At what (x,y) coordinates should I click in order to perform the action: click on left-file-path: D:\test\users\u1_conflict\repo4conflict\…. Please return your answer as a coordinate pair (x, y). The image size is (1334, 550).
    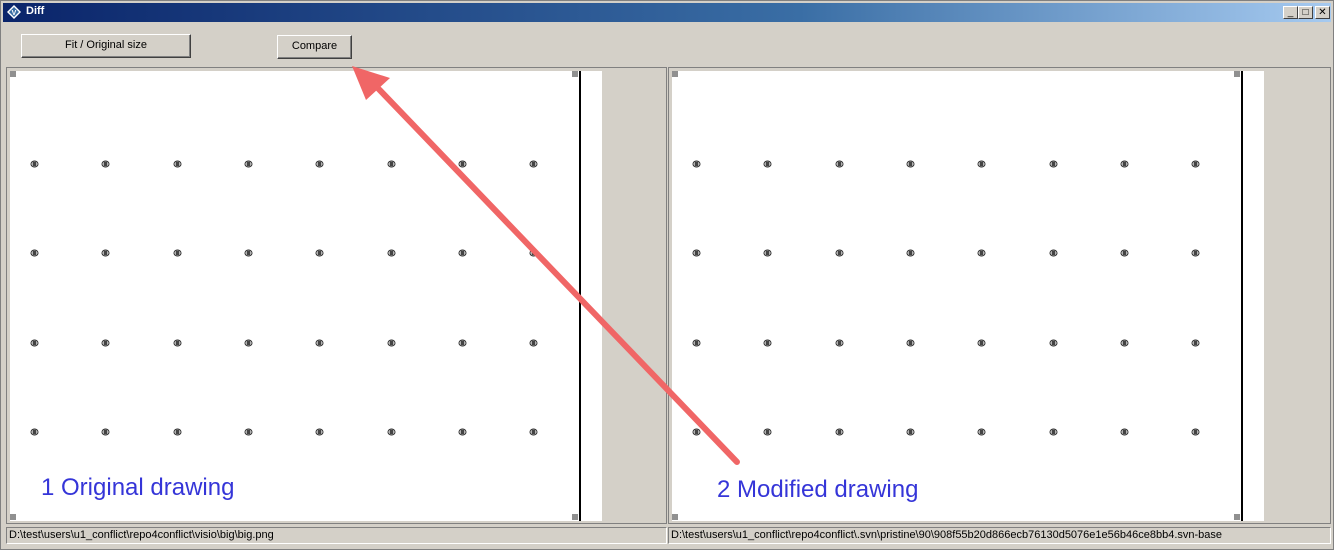
    Looking at the image, I should click on (336, 535).